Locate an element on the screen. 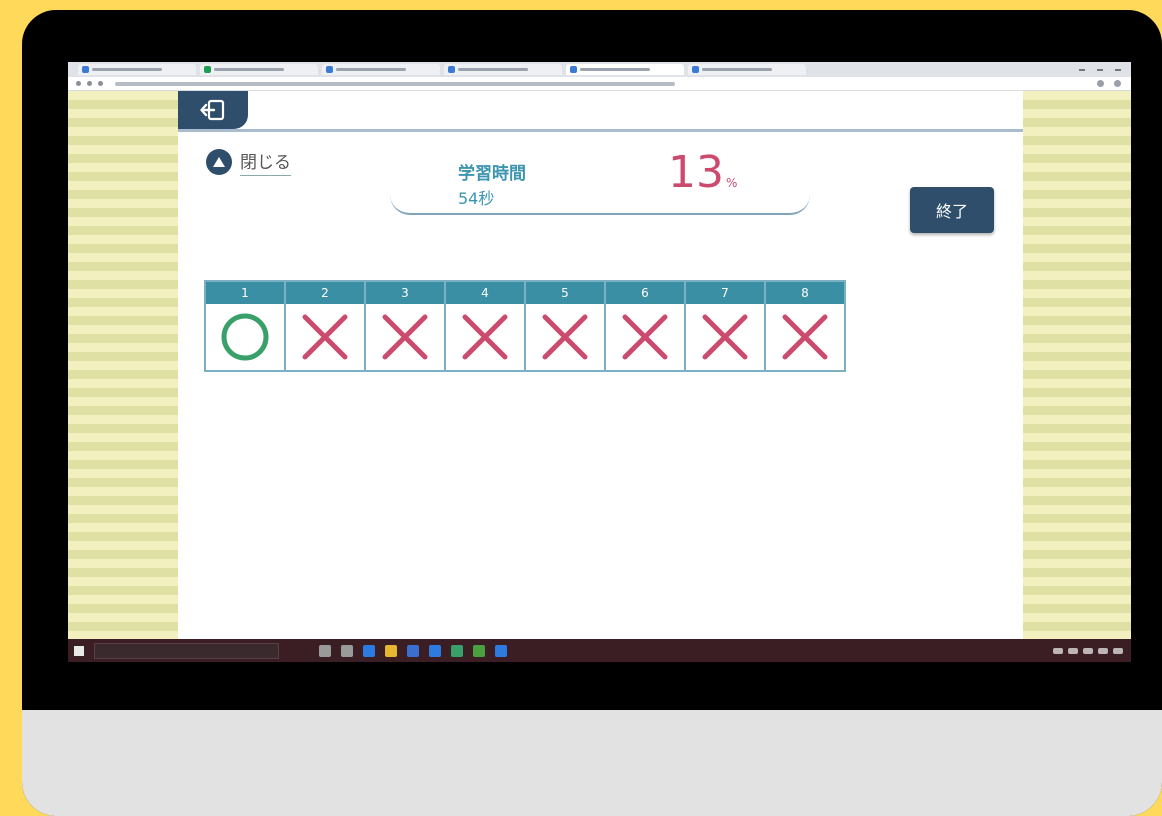  file-explorer-icon is located at coordinates (391, 650).